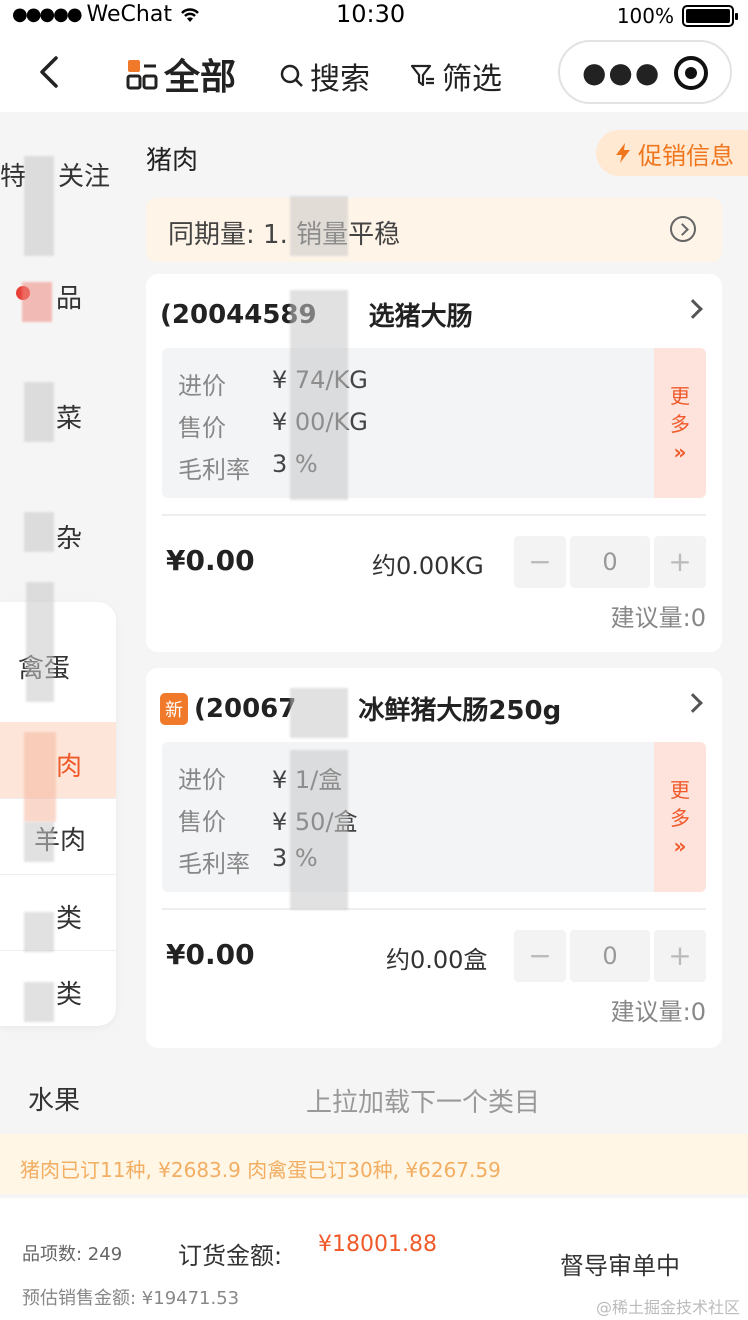 This screenshot has height=1320, width=748. I want to click on yoy-text: 同期量: 1. 销量平稳, so click(284, 235).